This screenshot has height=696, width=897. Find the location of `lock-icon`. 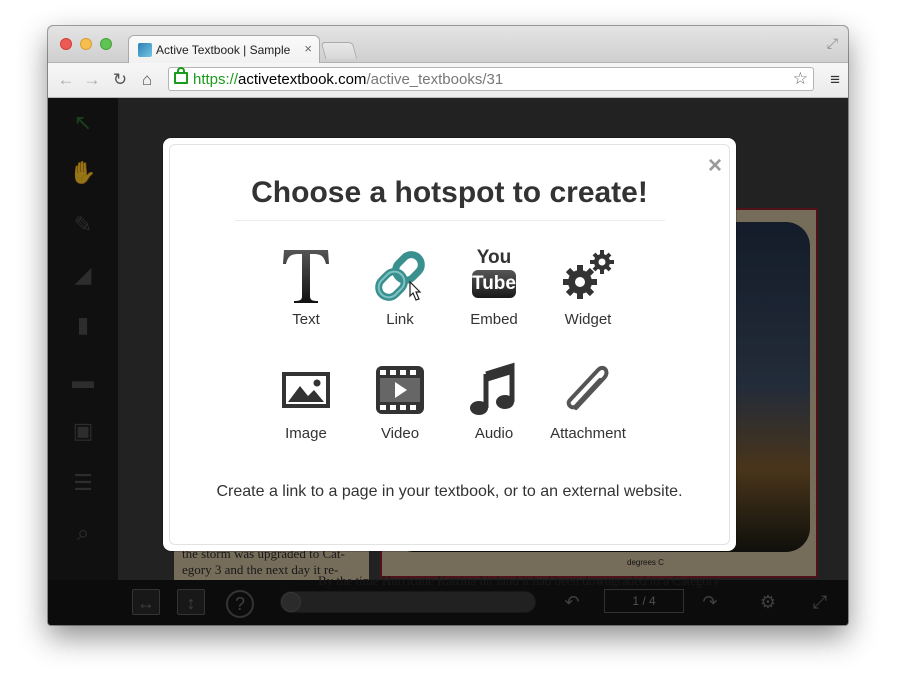

lock-icon is located at coordinates (181, 75).